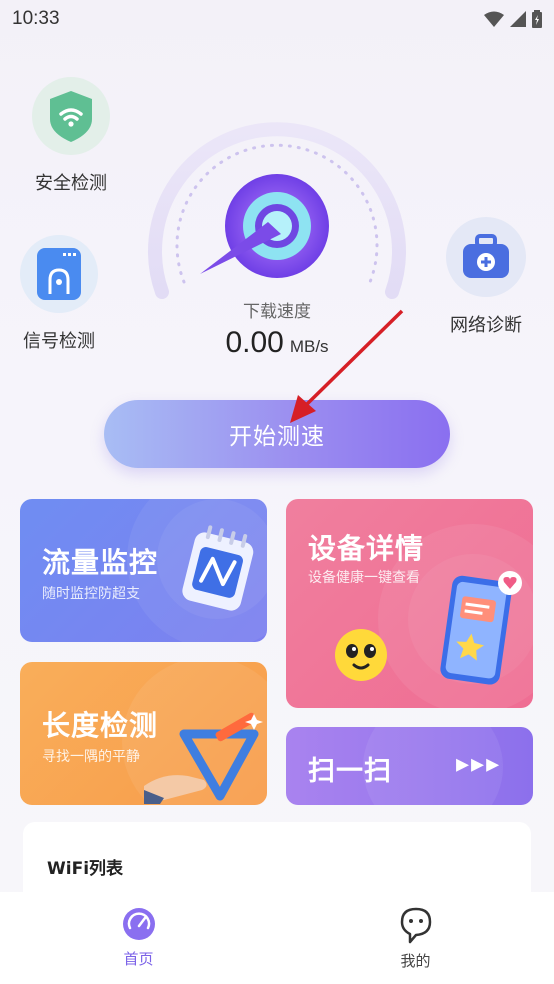 The width and height of the screenshot is (554, 984). I want to click on traffic-monitor-subtitle: 随时监控防超支, so click(91, 594).